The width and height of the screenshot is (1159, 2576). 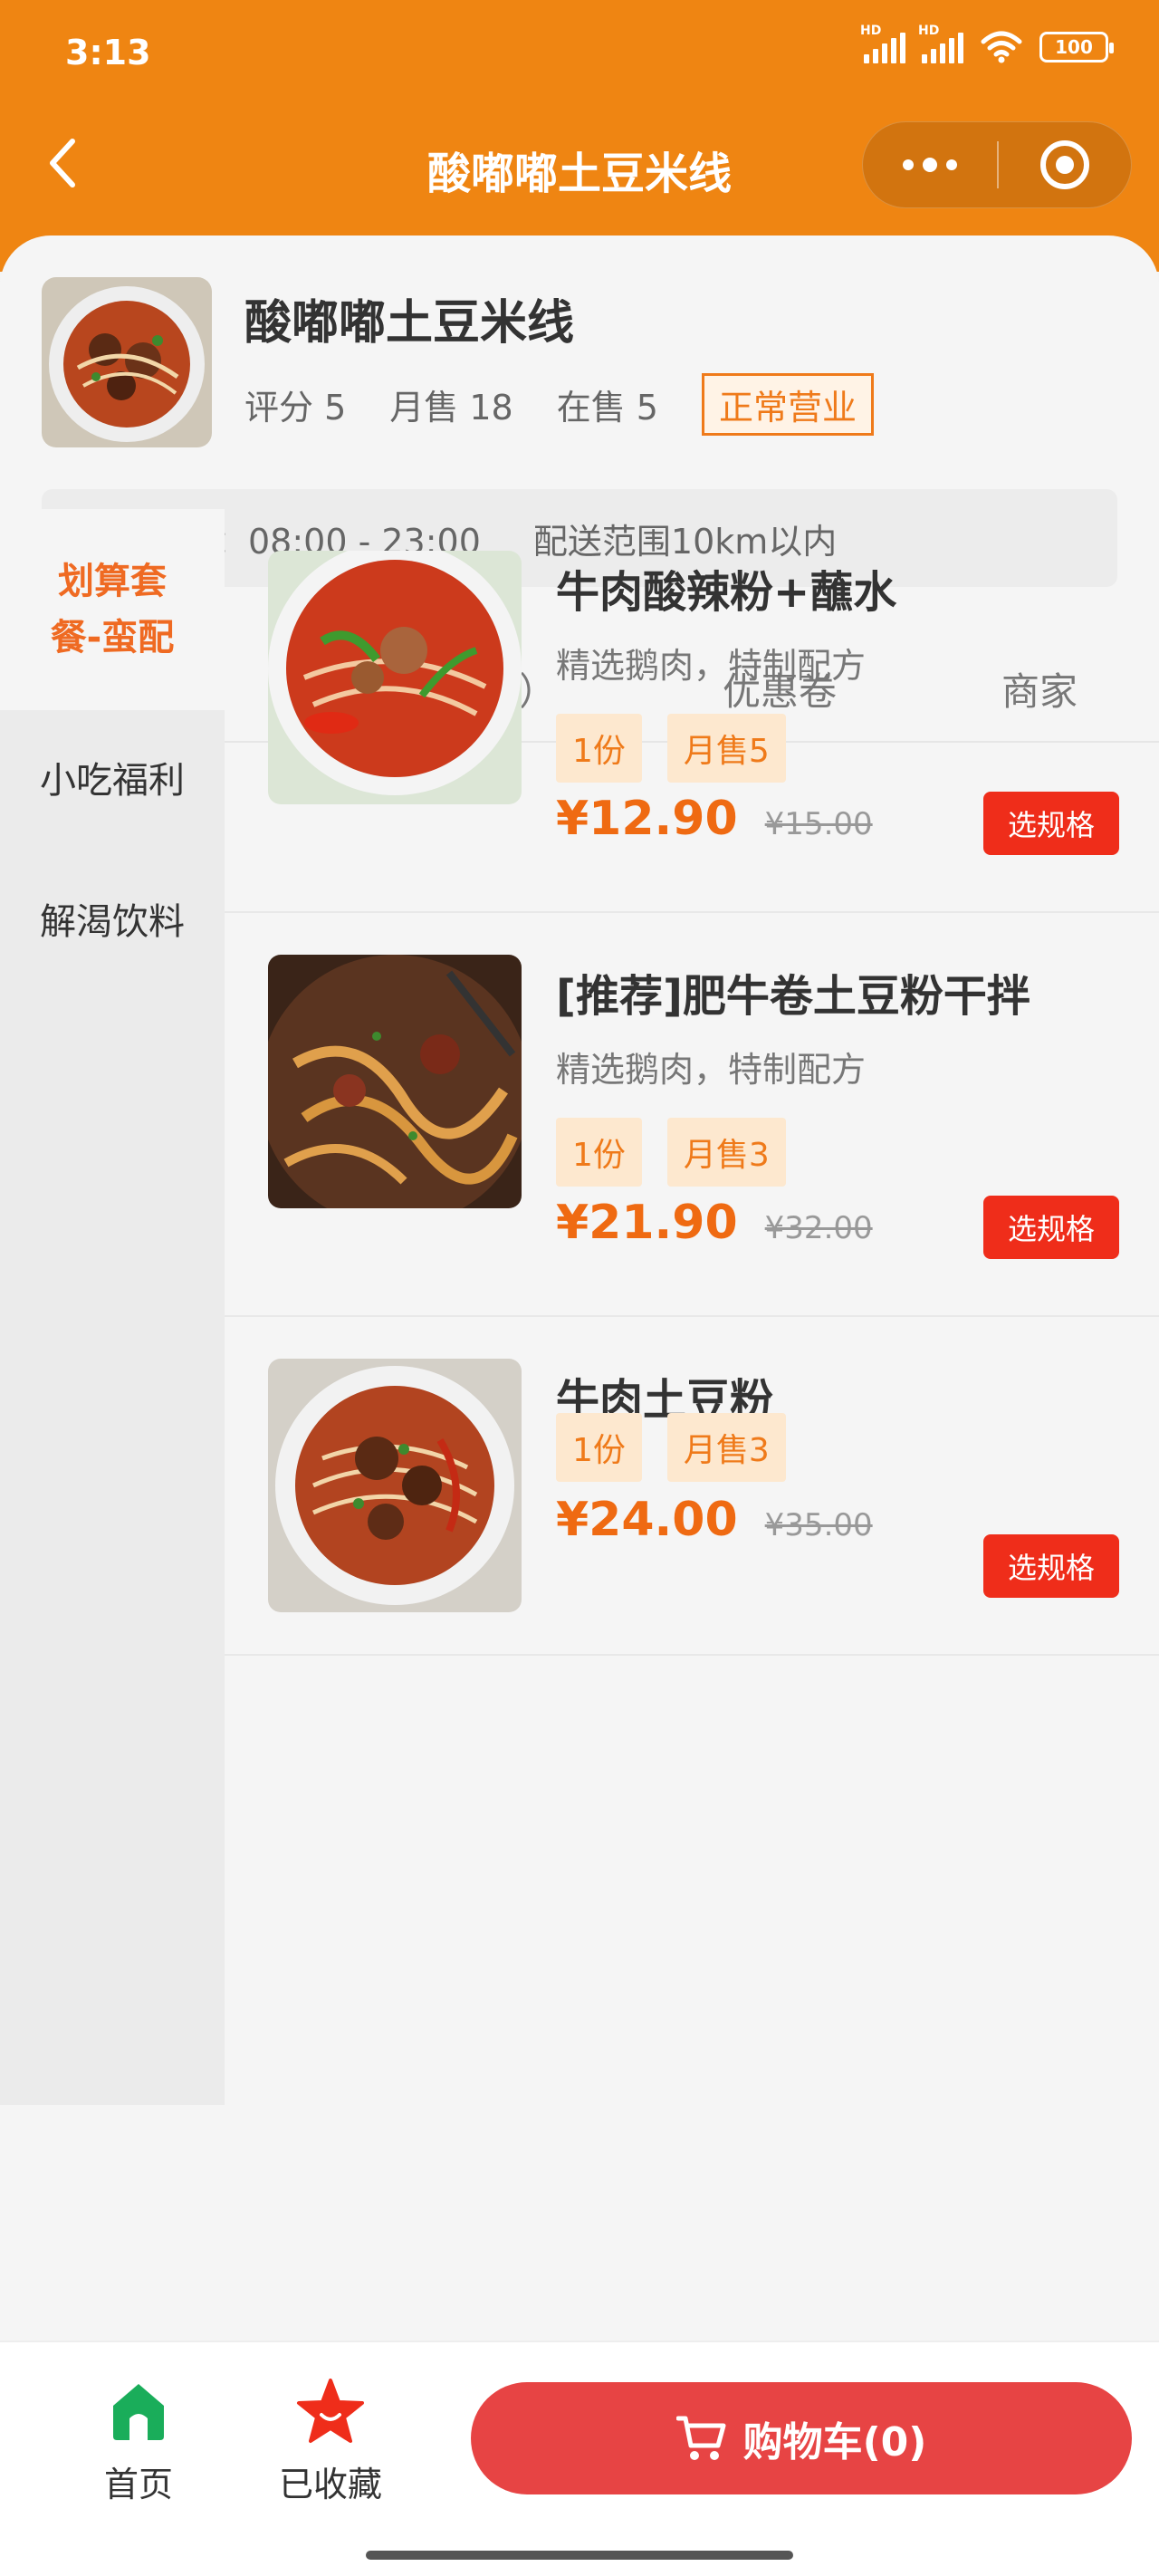 I want to click on home-icon, so click(x=138, y=2412).